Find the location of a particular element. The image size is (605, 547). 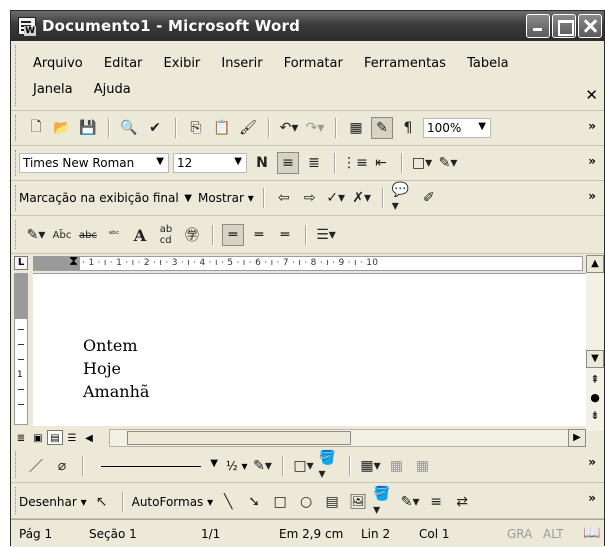

menu-janela: Janela is located at coordinates (53, 90).